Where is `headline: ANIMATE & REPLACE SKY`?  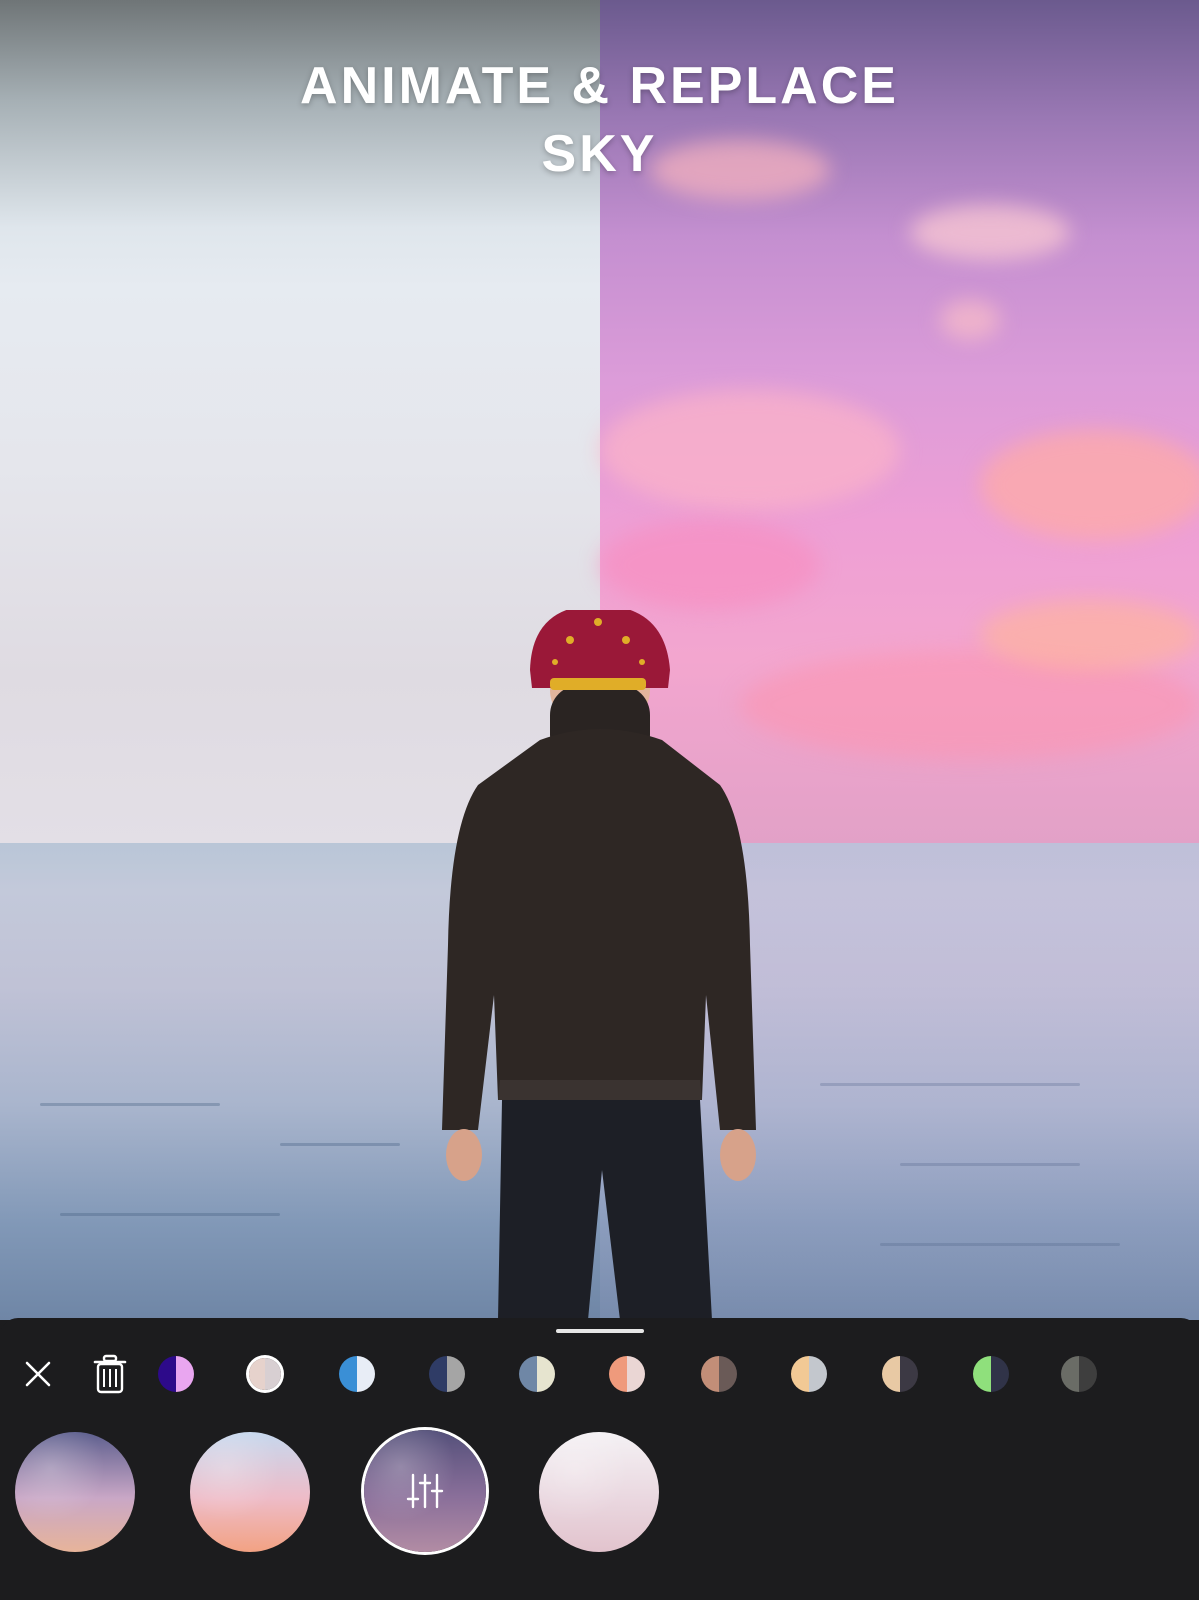
headline: ANIMATE & REPLACE SKY is located at coordinates (599, 120).